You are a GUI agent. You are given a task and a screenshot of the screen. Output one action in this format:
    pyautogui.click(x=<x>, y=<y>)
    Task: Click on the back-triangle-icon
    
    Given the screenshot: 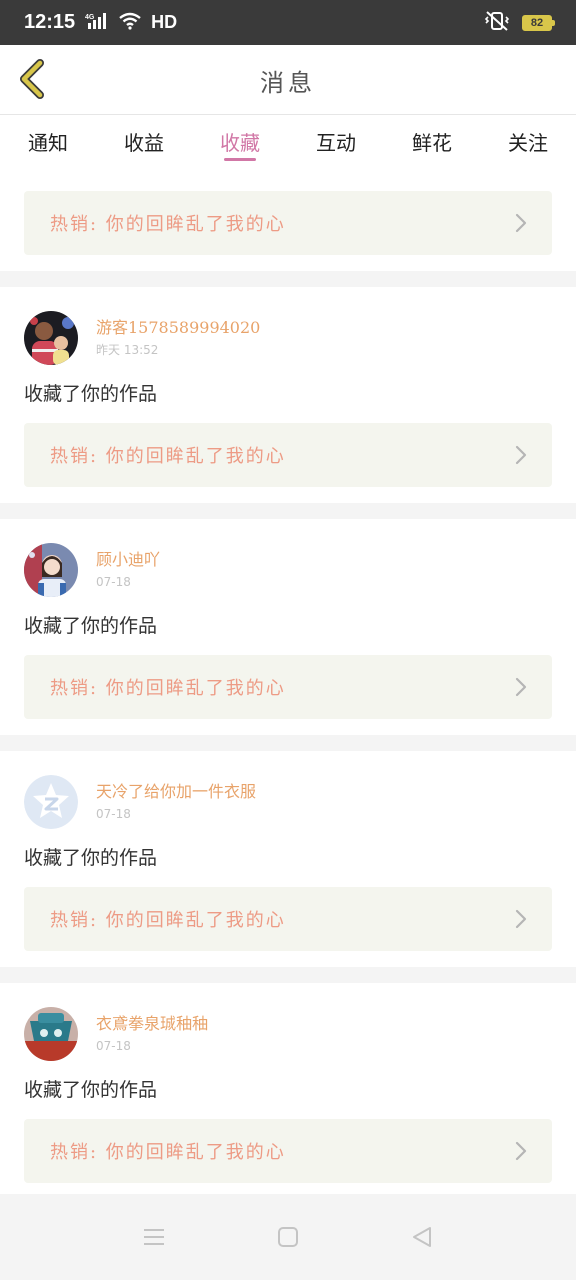 What is the action you would take?
    pyautogui.click(x=422, y=1237)
    